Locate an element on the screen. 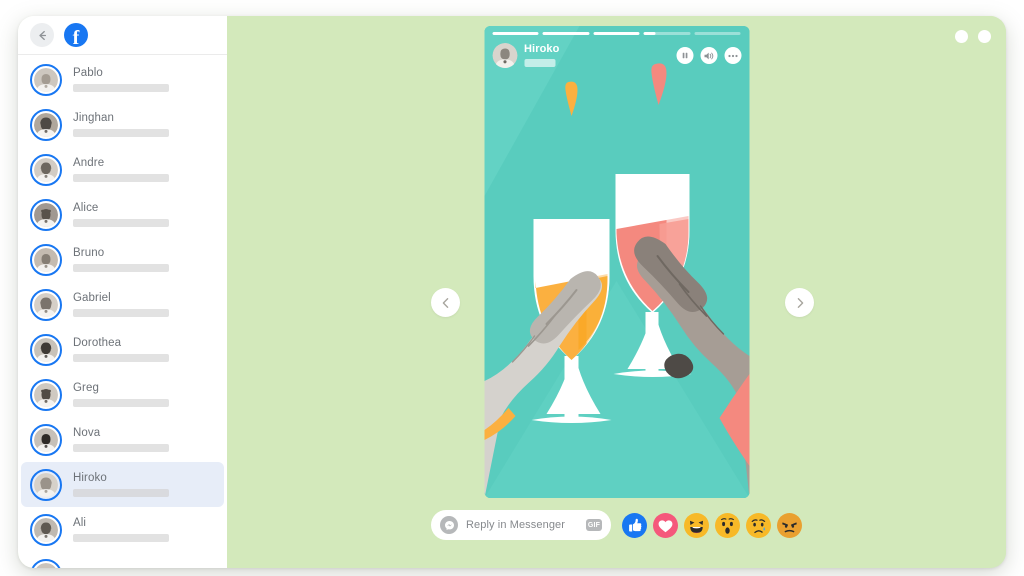  story-progress-bars is located at coordinates (616, 33).